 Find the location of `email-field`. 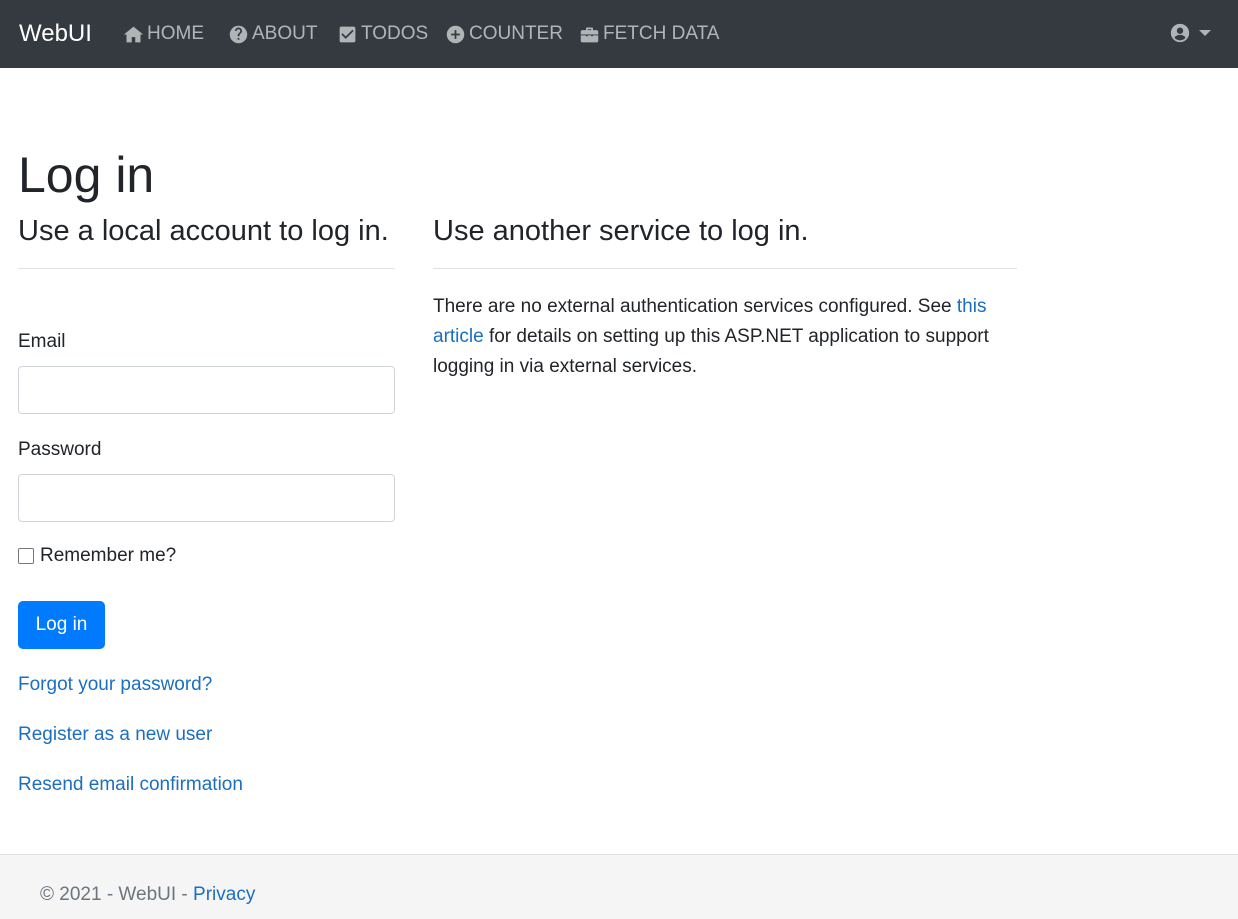

email-field is located at coordinates (206, 390).